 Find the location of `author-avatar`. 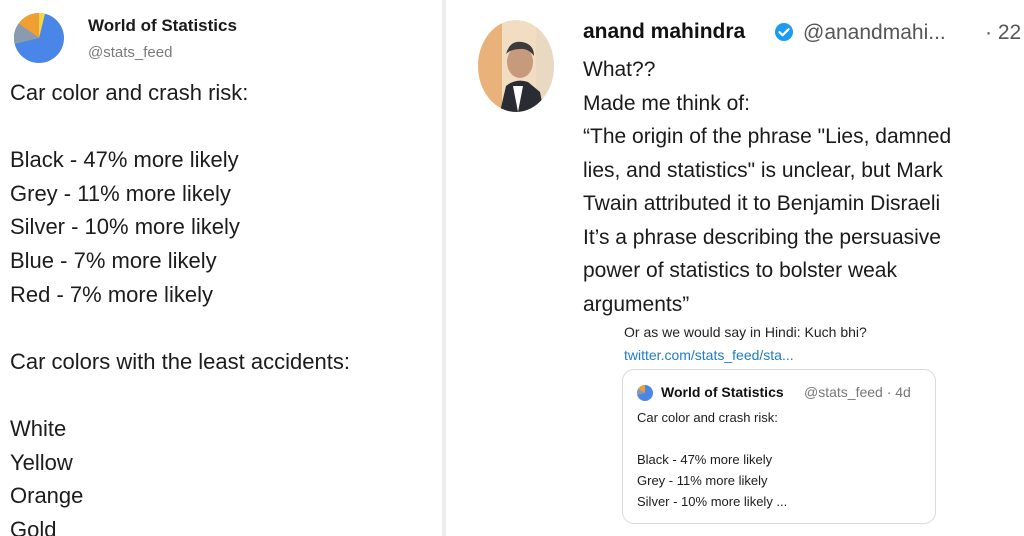

author-avatar is located at coordinates (516, 66).